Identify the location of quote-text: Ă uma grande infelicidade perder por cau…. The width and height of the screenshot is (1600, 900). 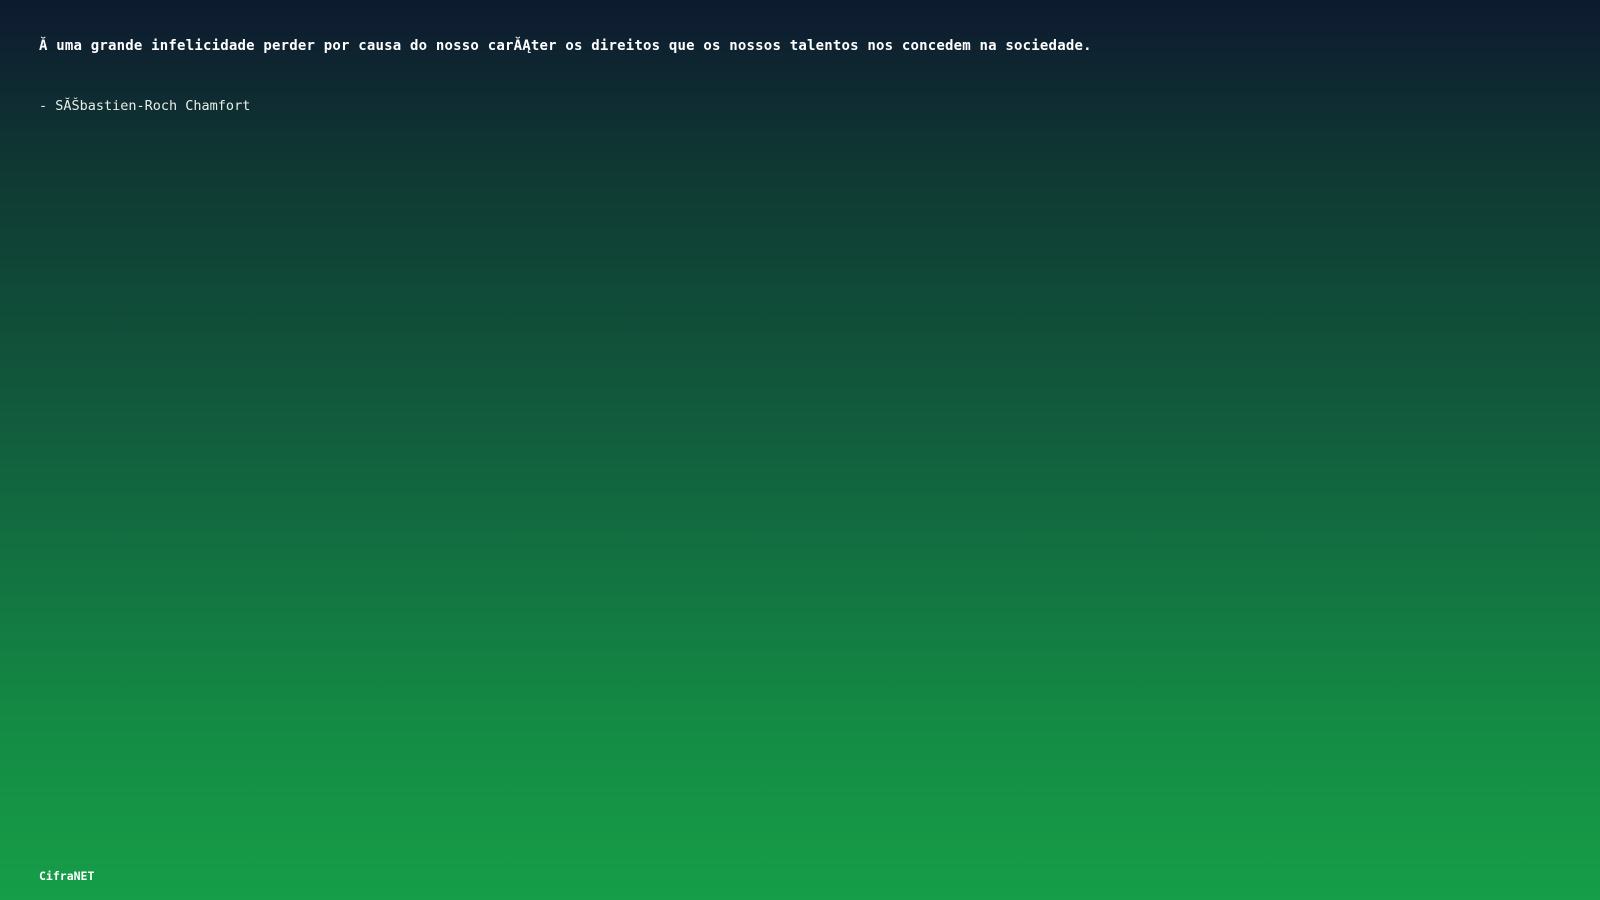
(565, 46).